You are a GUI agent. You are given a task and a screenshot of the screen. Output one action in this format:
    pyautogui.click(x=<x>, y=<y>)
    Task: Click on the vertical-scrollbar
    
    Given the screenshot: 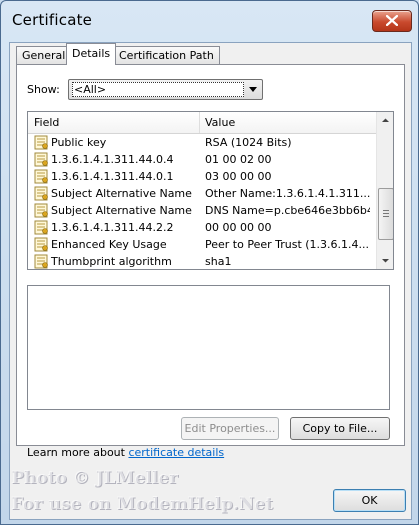 What is the action you would take?
    pyautogui.click(x=384, y=190)
    